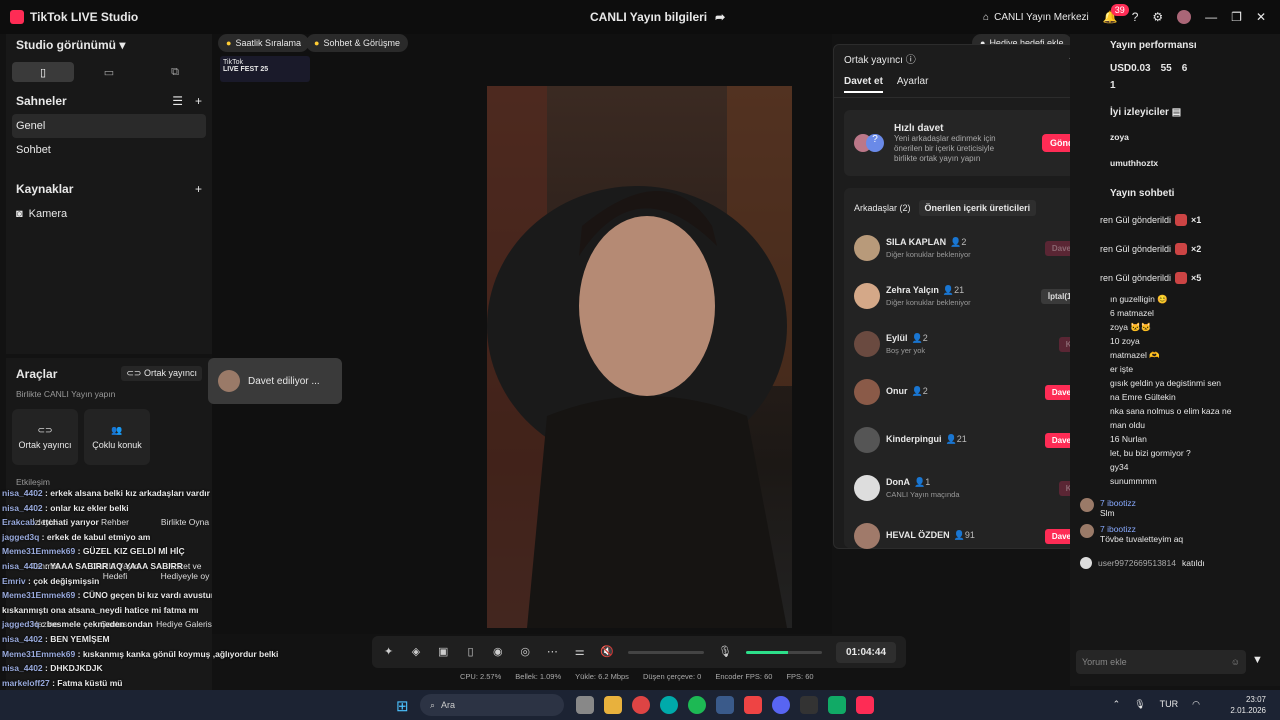 The width and height of the screenshot is (1280, 720). Describe the element at coordinates (470, 652) in the screenshot. I see `phone-icon: ▯` at that location.